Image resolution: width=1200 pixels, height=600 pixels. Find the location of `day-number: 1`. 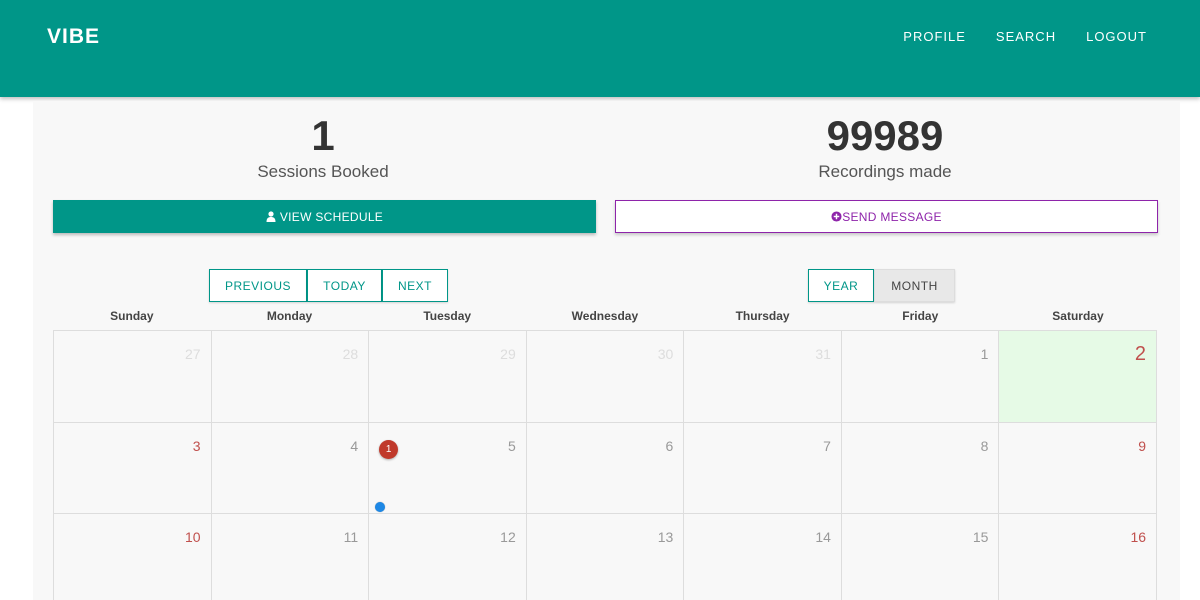

day-number: 1 is located at coordinates (984, 354).